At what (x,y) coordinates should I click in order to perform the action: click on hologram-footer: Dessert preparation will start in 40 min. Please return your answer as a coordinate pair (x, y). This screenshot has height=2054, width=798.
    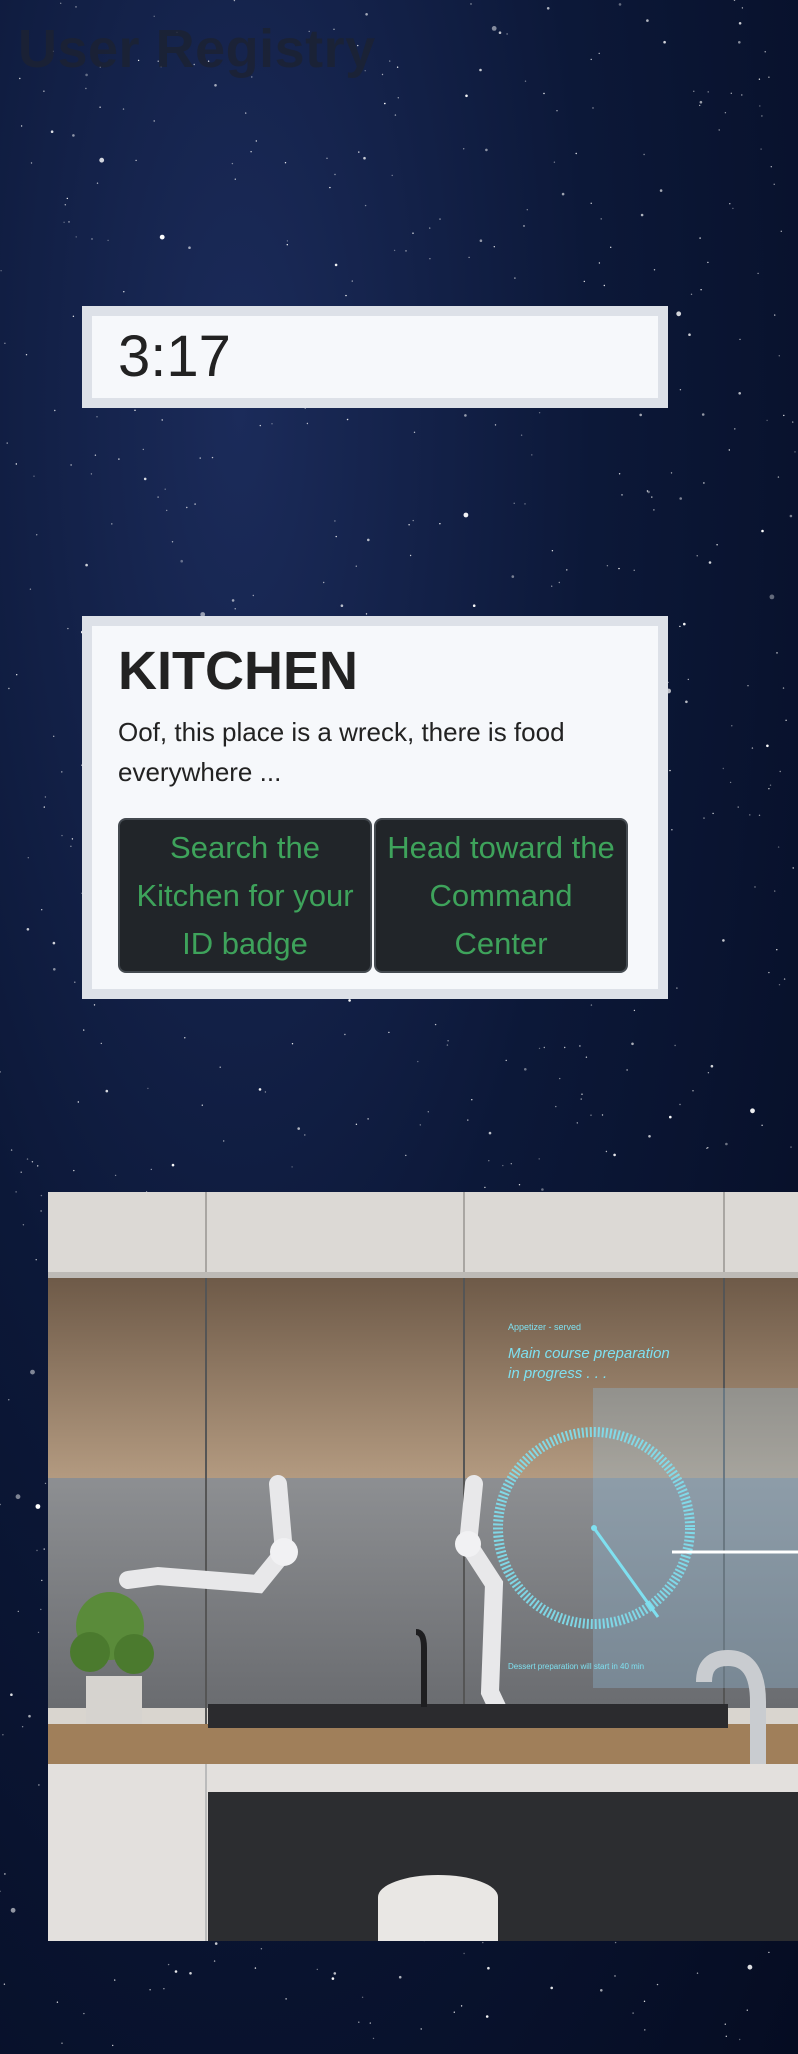
    Looking at the image, I should click on (576, 1666).